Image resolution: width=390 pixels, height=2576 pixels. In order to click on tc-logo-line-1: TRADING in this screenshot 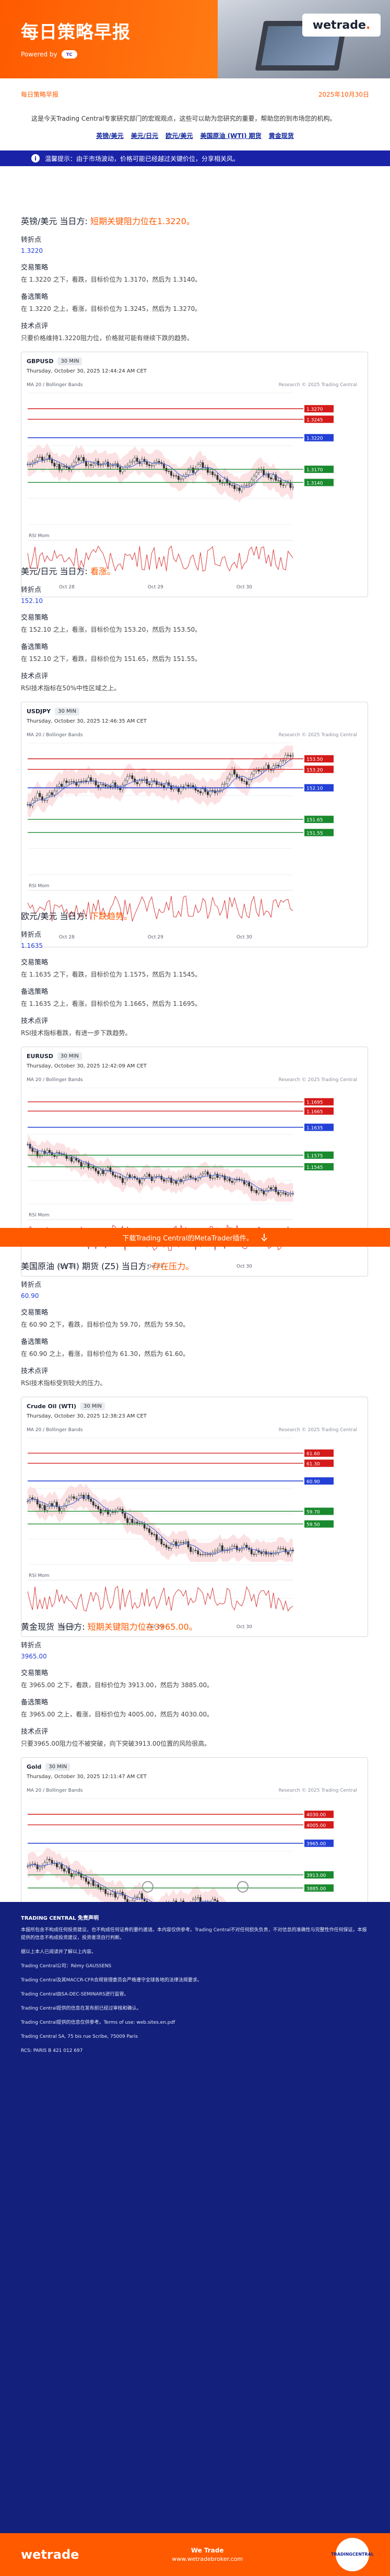, I will do `click(342, 2554)`.